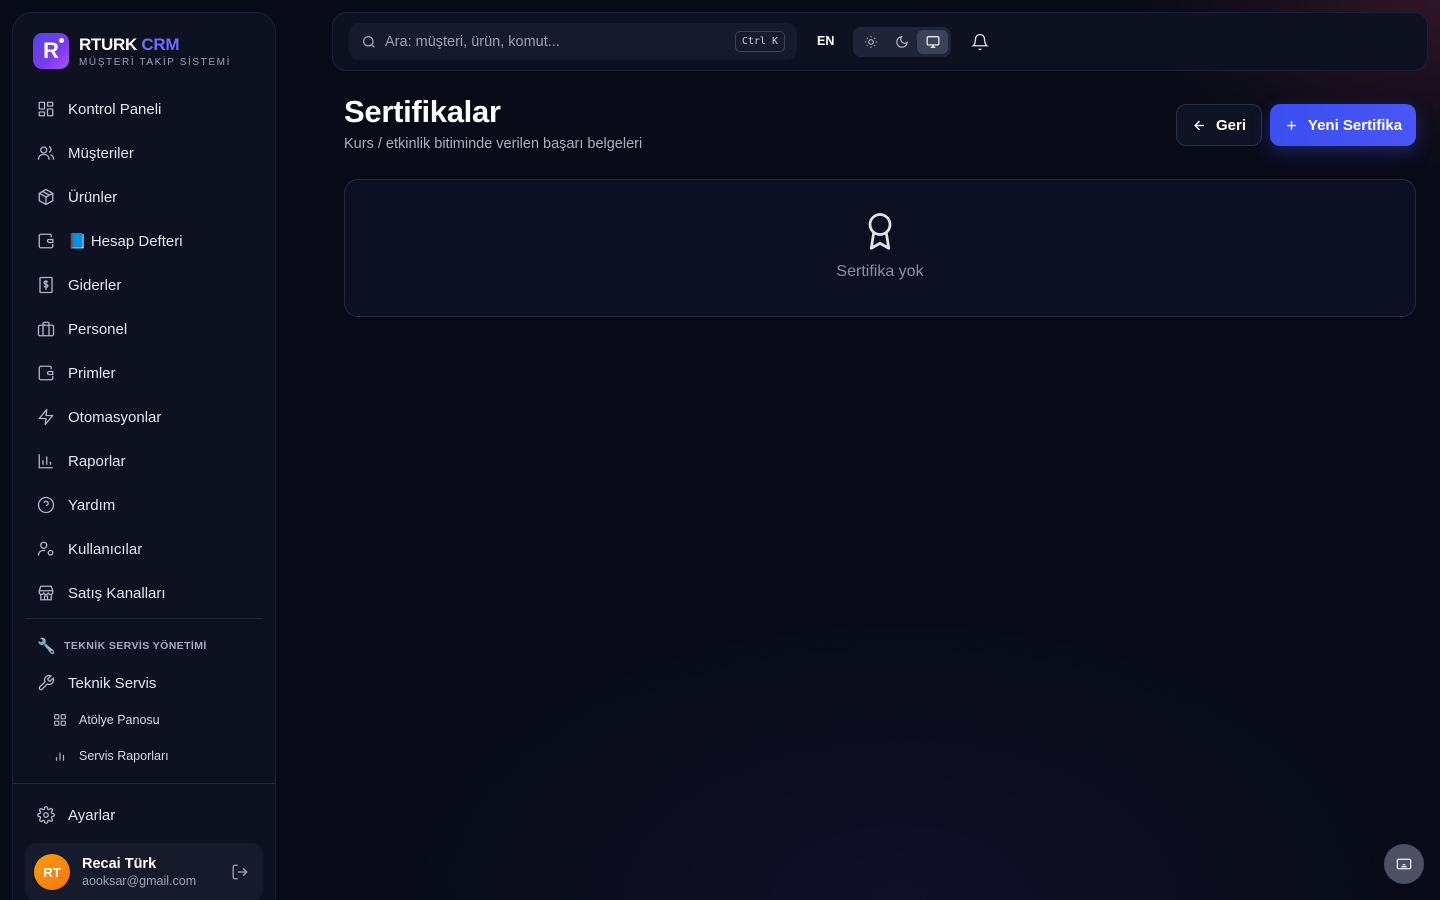  Describe the element at coordinates (115, 417) in the screenshot. I see `sidebar-item-label: Otomasyonlar` at that location.